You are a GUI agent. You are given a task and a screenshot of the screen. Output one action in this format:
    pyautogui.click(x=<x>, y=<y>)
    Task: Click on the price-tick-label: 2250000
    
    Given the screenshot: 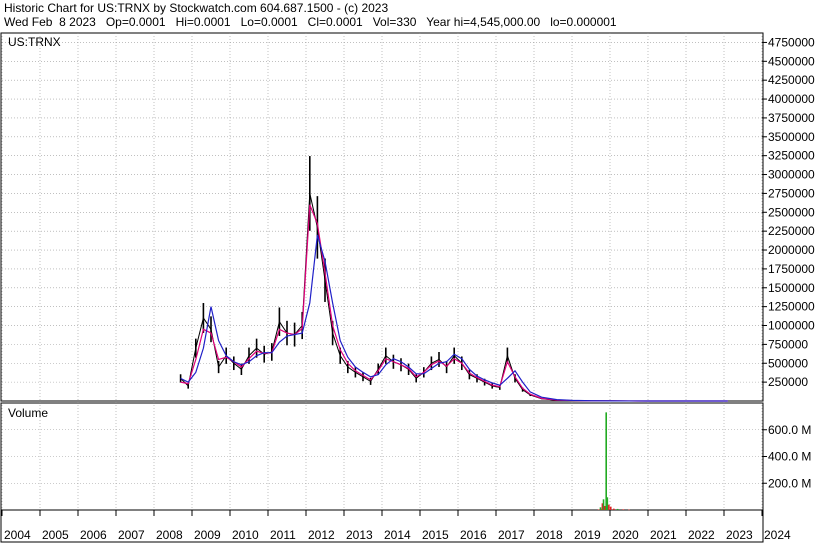 What is the action you would take?
    pyautogui.click(x=791, y=231)
    